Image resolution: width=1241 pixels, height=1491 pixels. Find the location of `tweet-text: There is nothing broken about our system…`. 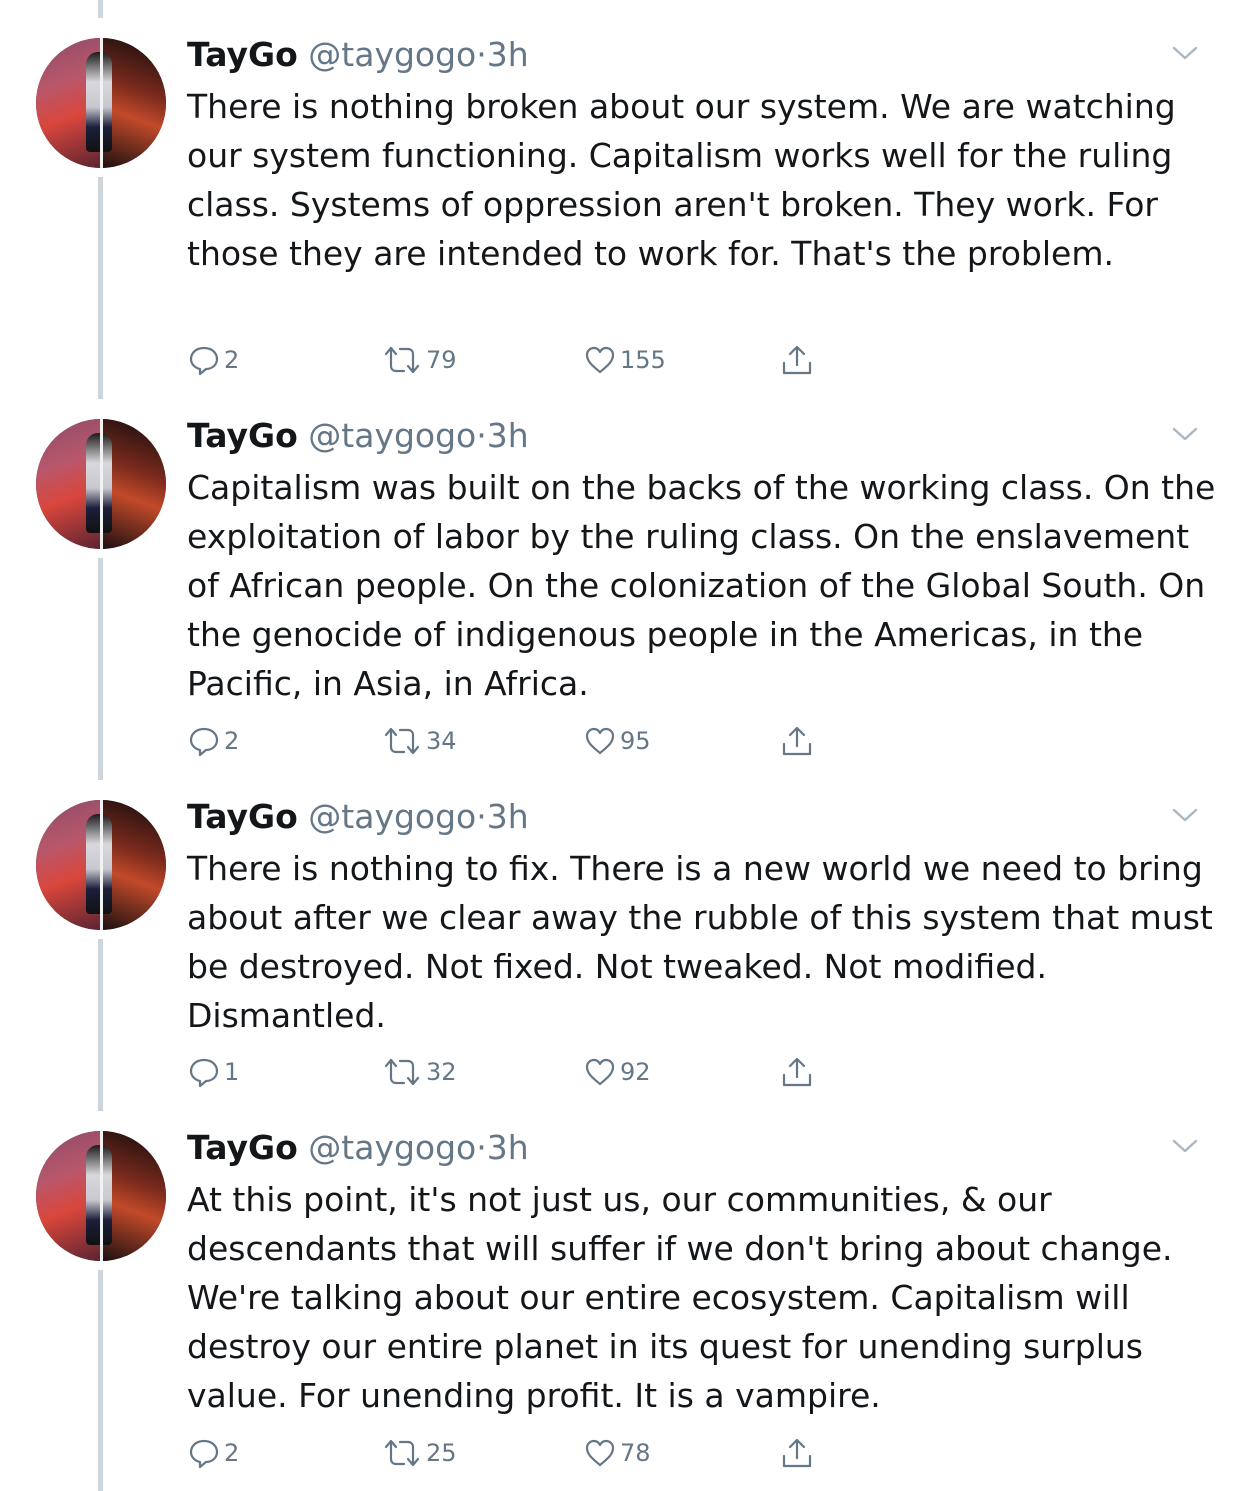

tweet-text: There is nothing broken about our system… is located at coordinates (681, 180).